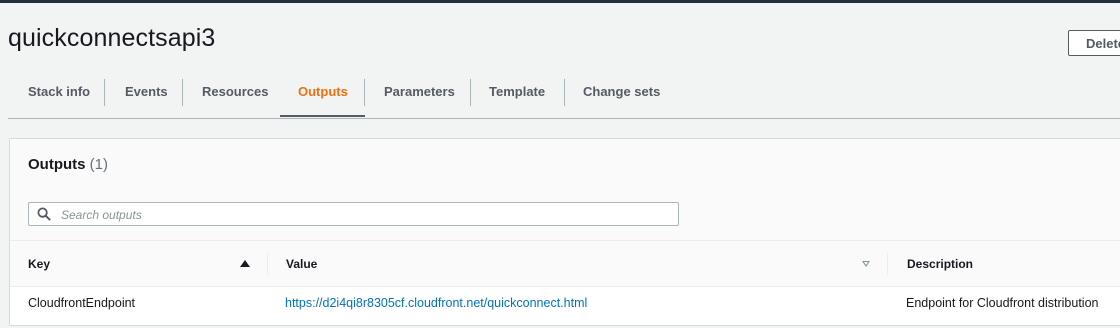 This screenshot has height=328, width=1120. What do you see at coordinates (44, 214) in the screenshot?
I see `search-icon` at bounding box center [44, 214].